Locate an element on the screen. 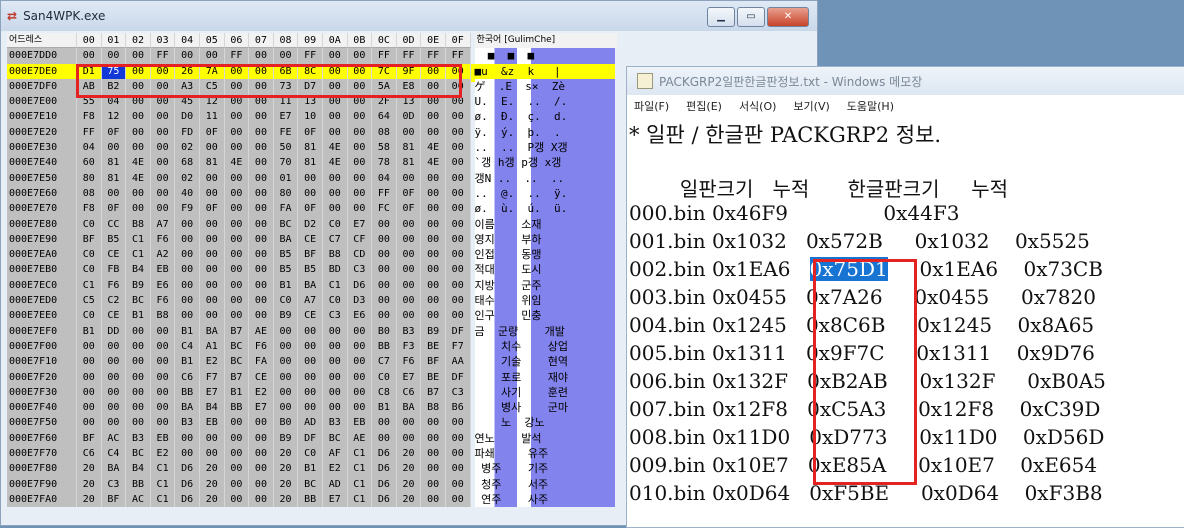 The image size is (1184, 528). hex-byte: 20 is located at coordinates (286, 454).